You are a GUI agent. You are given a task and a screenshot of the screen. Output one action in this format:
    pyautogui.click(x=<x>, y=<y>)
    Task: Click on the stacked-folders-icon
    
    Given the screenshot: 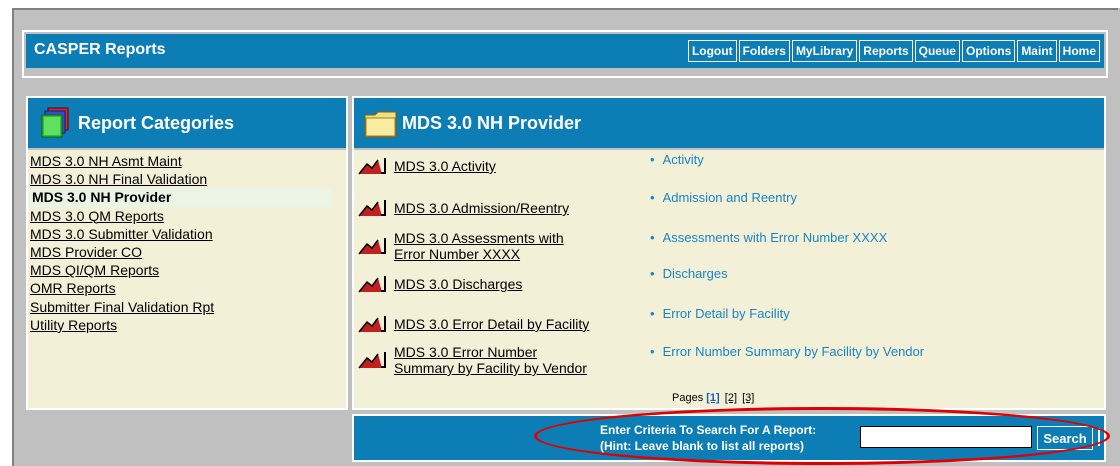 What is the action you would take?
    pyautogui.click(x=55, y=122)
    